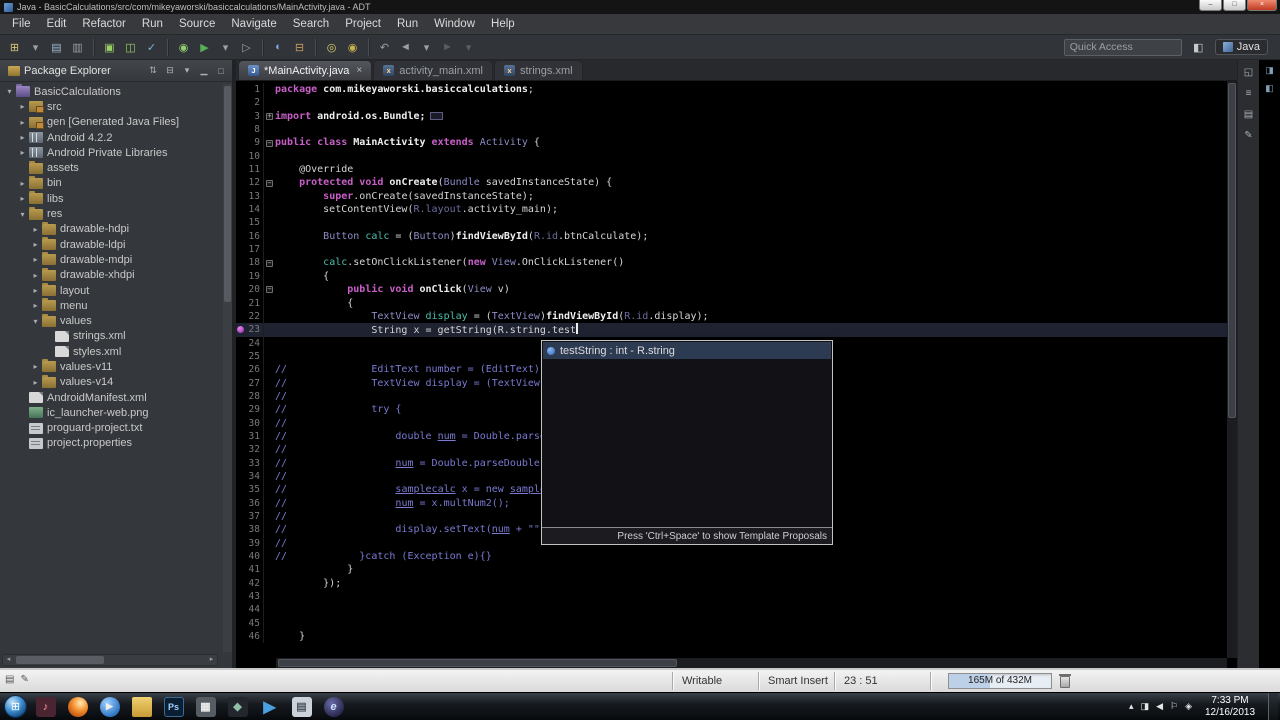  What do you see at coordinates (436, 115) in the screenshot?
I see `collapsed-region-icon` at bounding box center [436, 115].